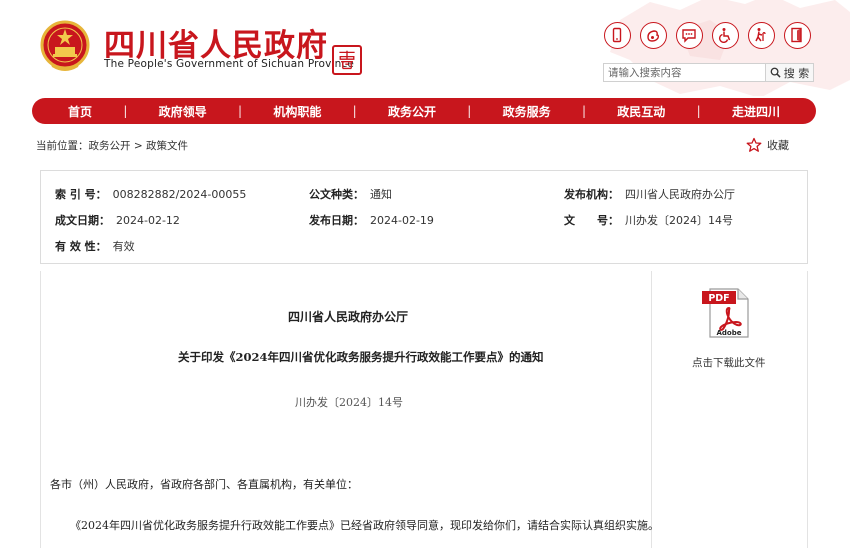 The image size is (850, 548). I want to click on breadcrumb-item-policy-docs: 政策文件, so click(167, 146).